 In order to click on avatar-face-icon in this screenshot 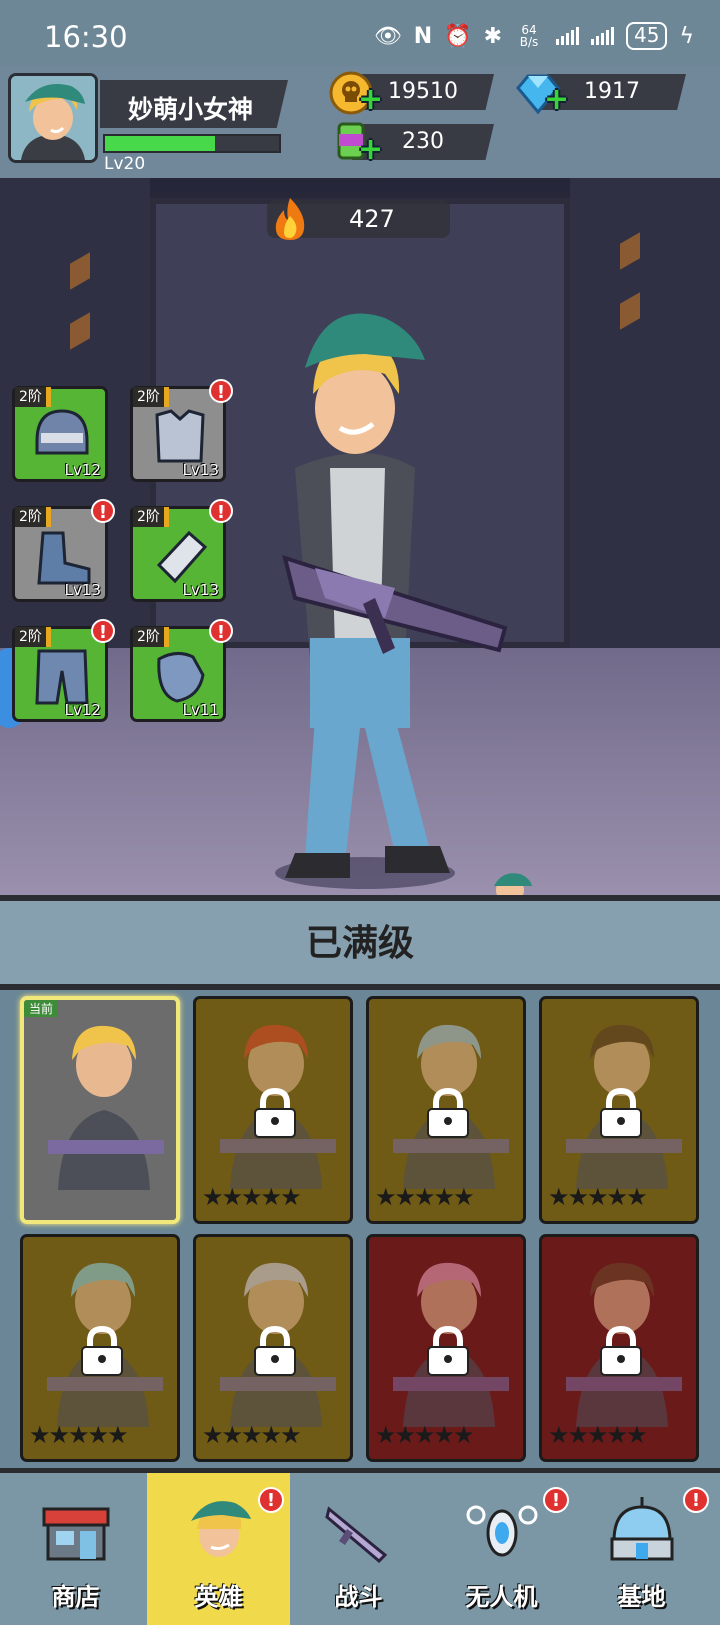, I will do `click(53, 118)`.